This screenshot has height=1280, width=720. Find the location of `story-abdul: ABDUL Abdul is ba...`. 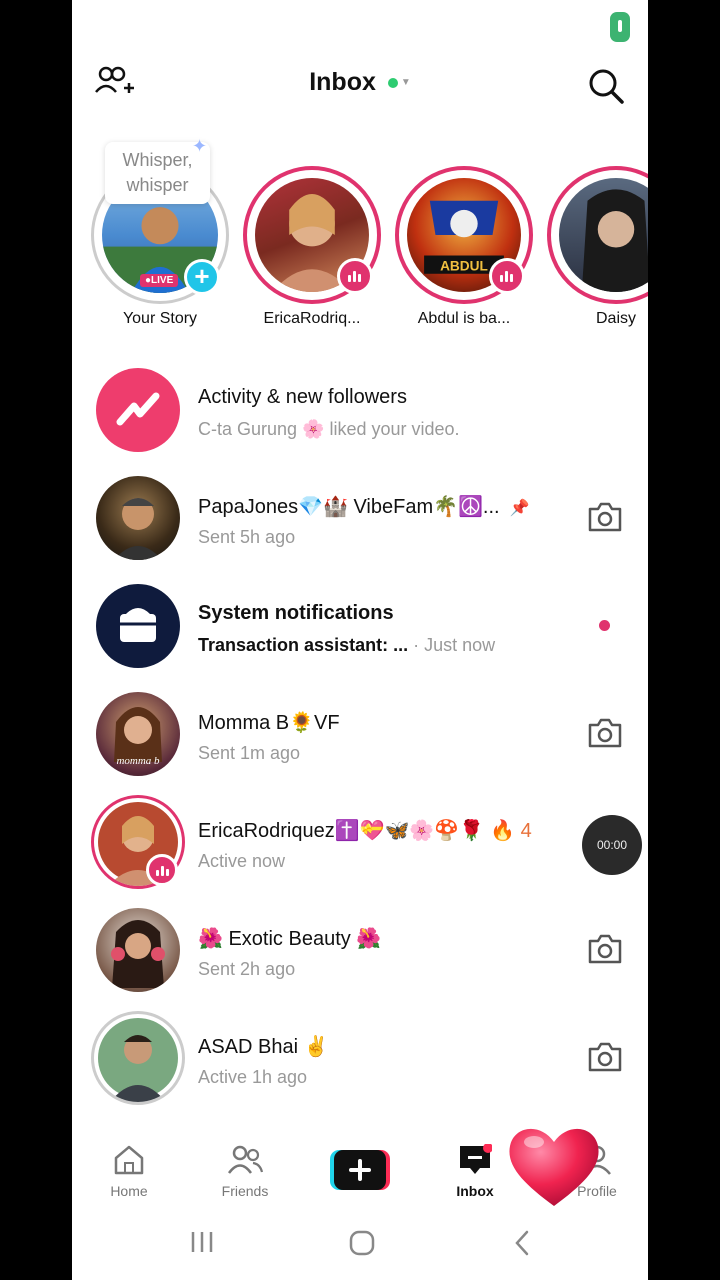

story-abdul: ABDUL Abdul is ba... is located at coordinates (464, 247).